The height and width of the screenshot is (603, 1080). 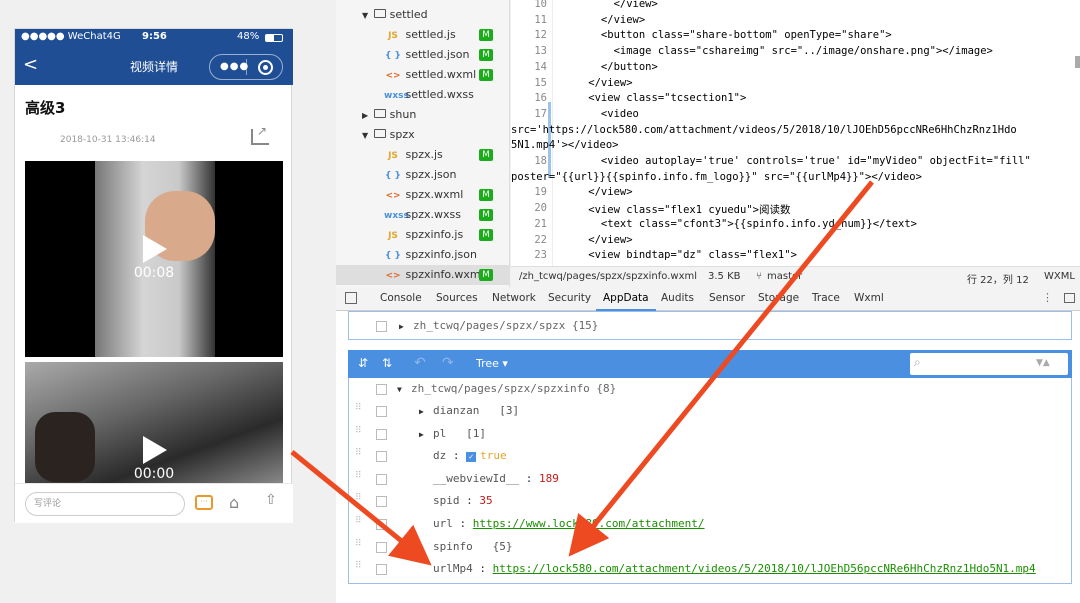 What do you see at coordinates (361, 508) in the screenshot?
I see `arrow-video-to-urlmp4` at bounding box center [361, 508].